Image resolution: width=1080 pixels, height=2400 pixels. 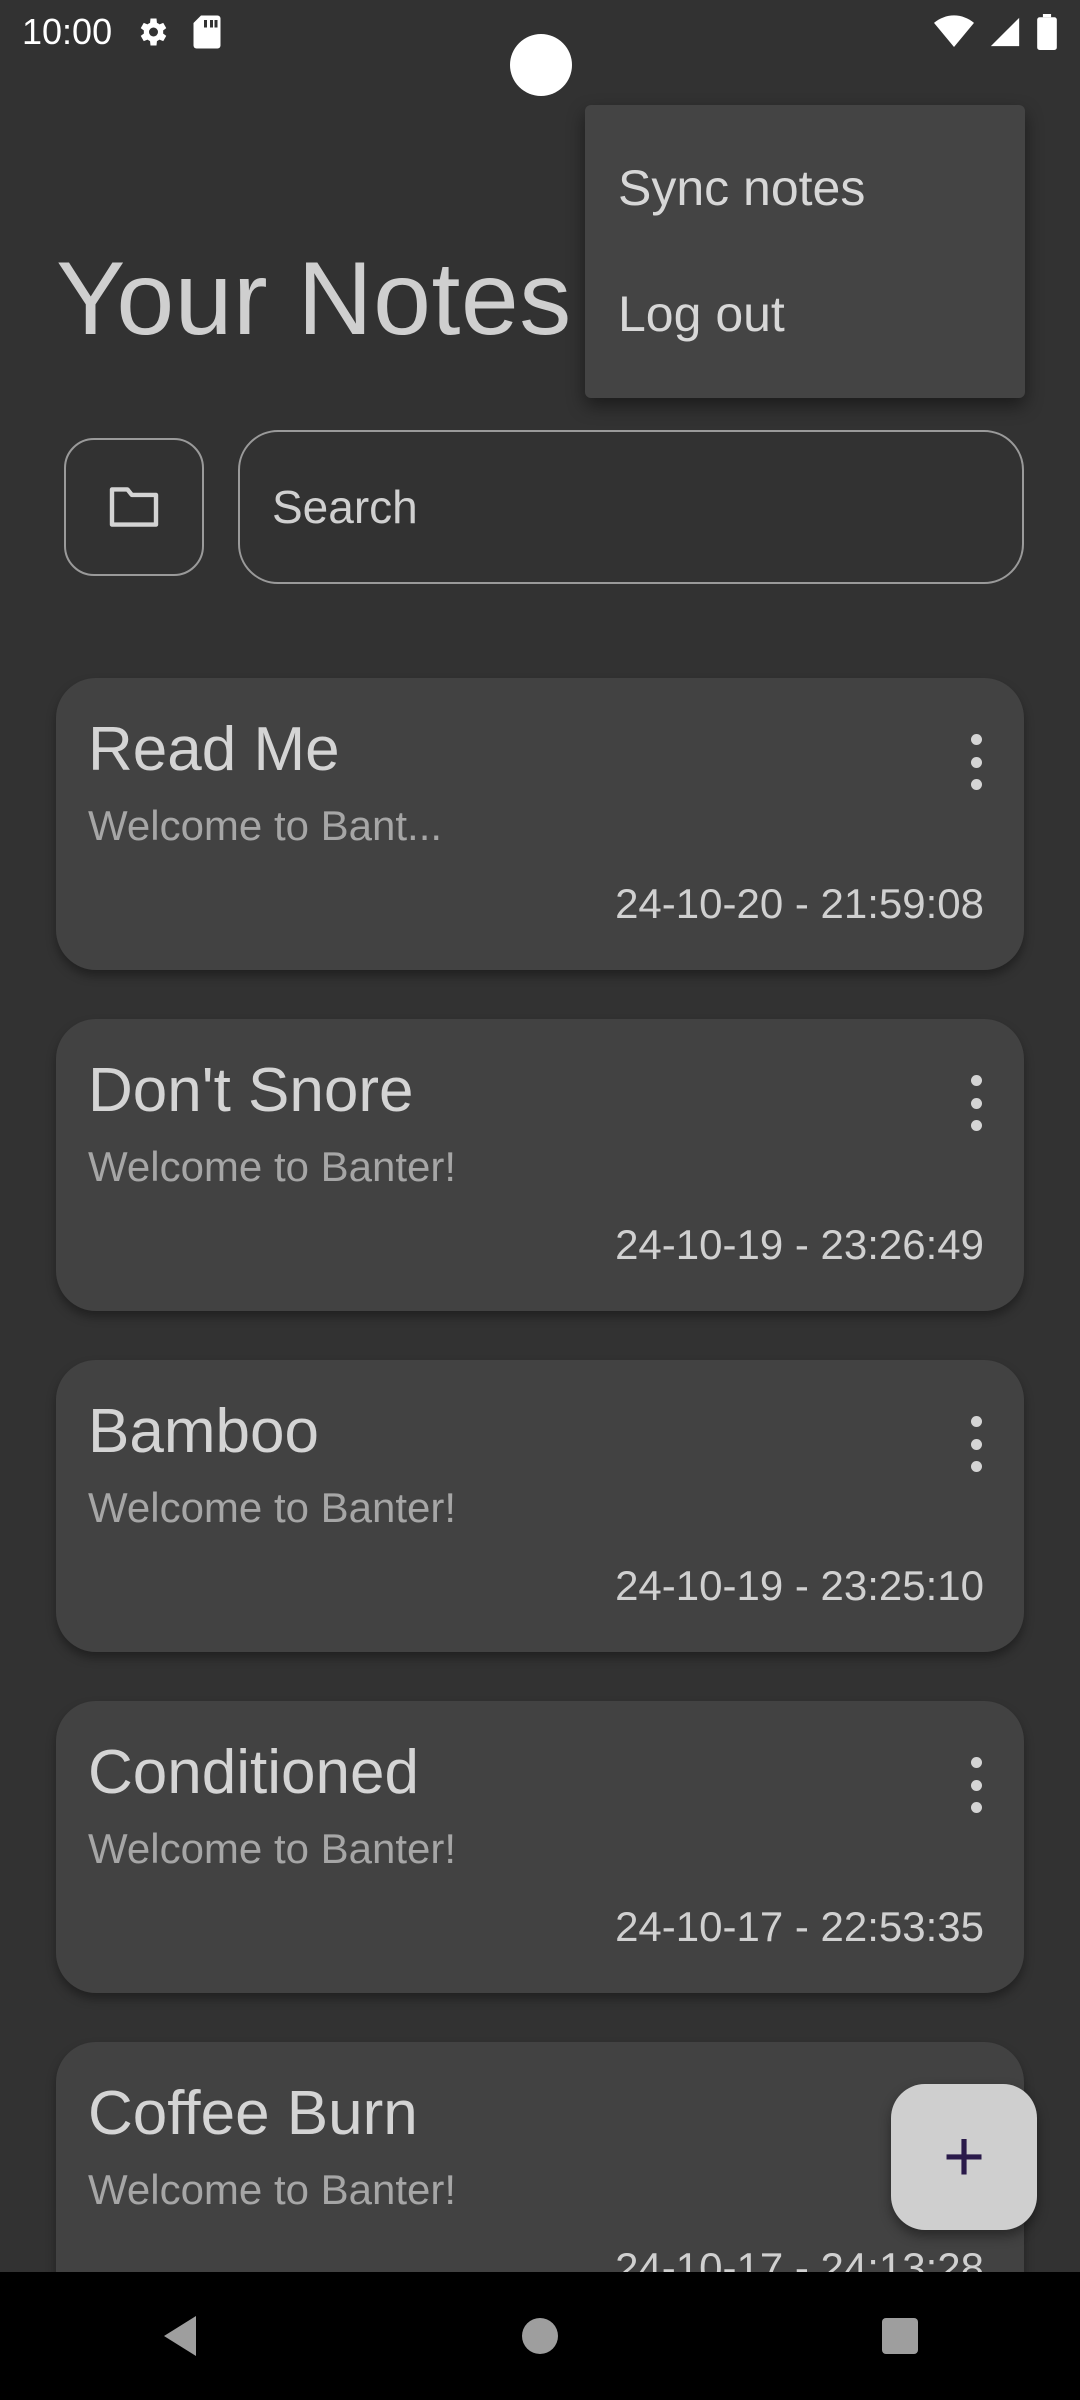 What do you see at coordinates (314, 299) in the screenshot?
I see `page-title: Your Notes` at bounding box center [314, 299].